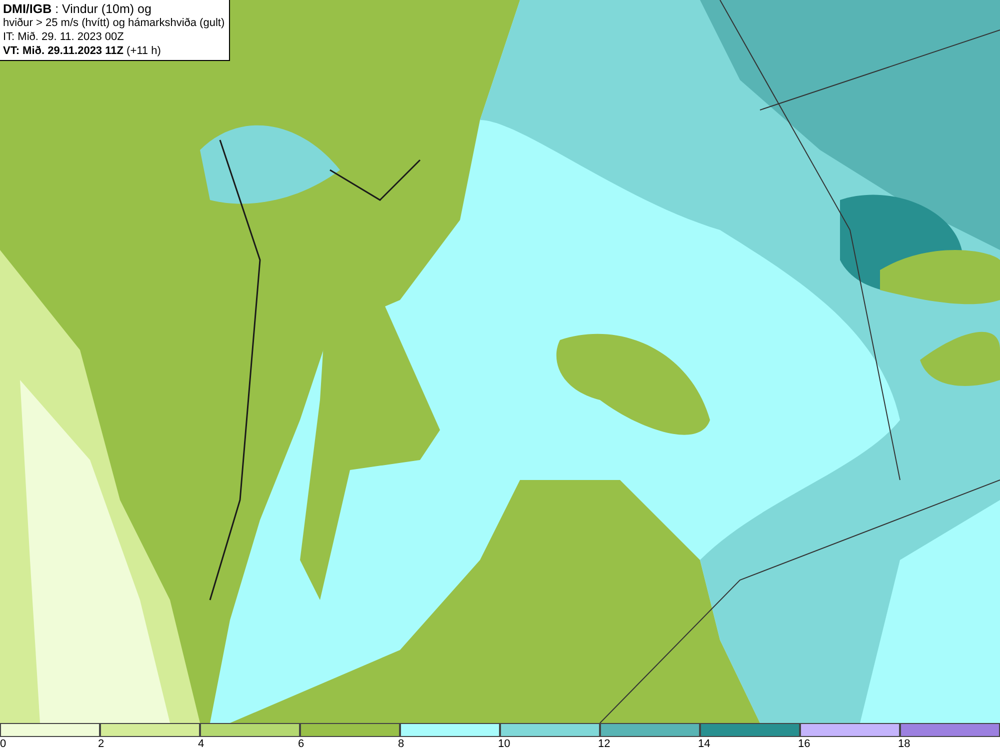  What do you see at coordinates (114, 23) in the screenshot?
I see `title-line: hviður > 25 m/s (hvítt) og hámarkshviða (gult)` at bounding box center [114, 23].